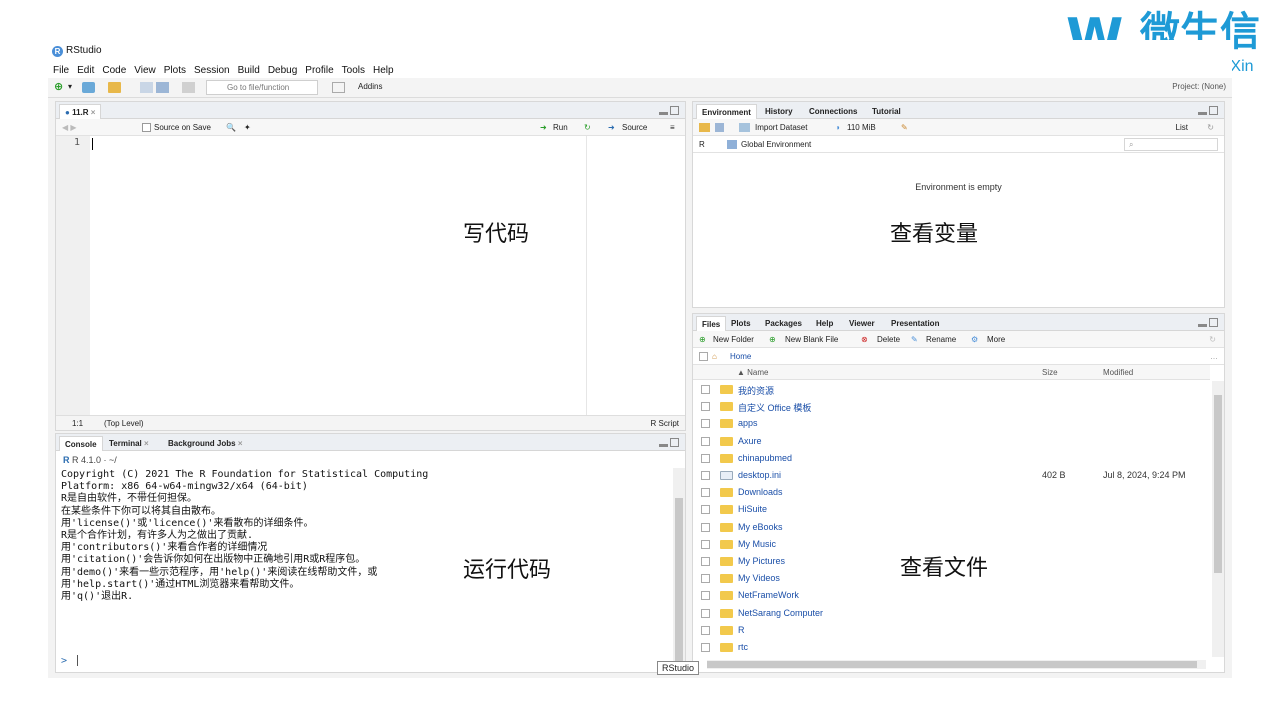  I want to click on file-type-selector: R Script, so click(665, 423).